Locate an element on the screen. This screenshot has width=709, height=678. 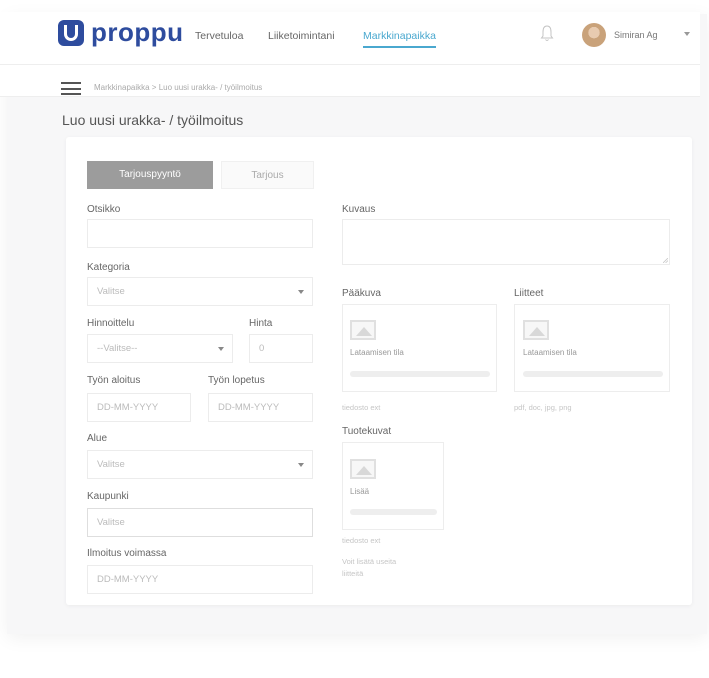
page-title: Luo uusi urakka- / työilmoitus is located at coordinates (153, 120).